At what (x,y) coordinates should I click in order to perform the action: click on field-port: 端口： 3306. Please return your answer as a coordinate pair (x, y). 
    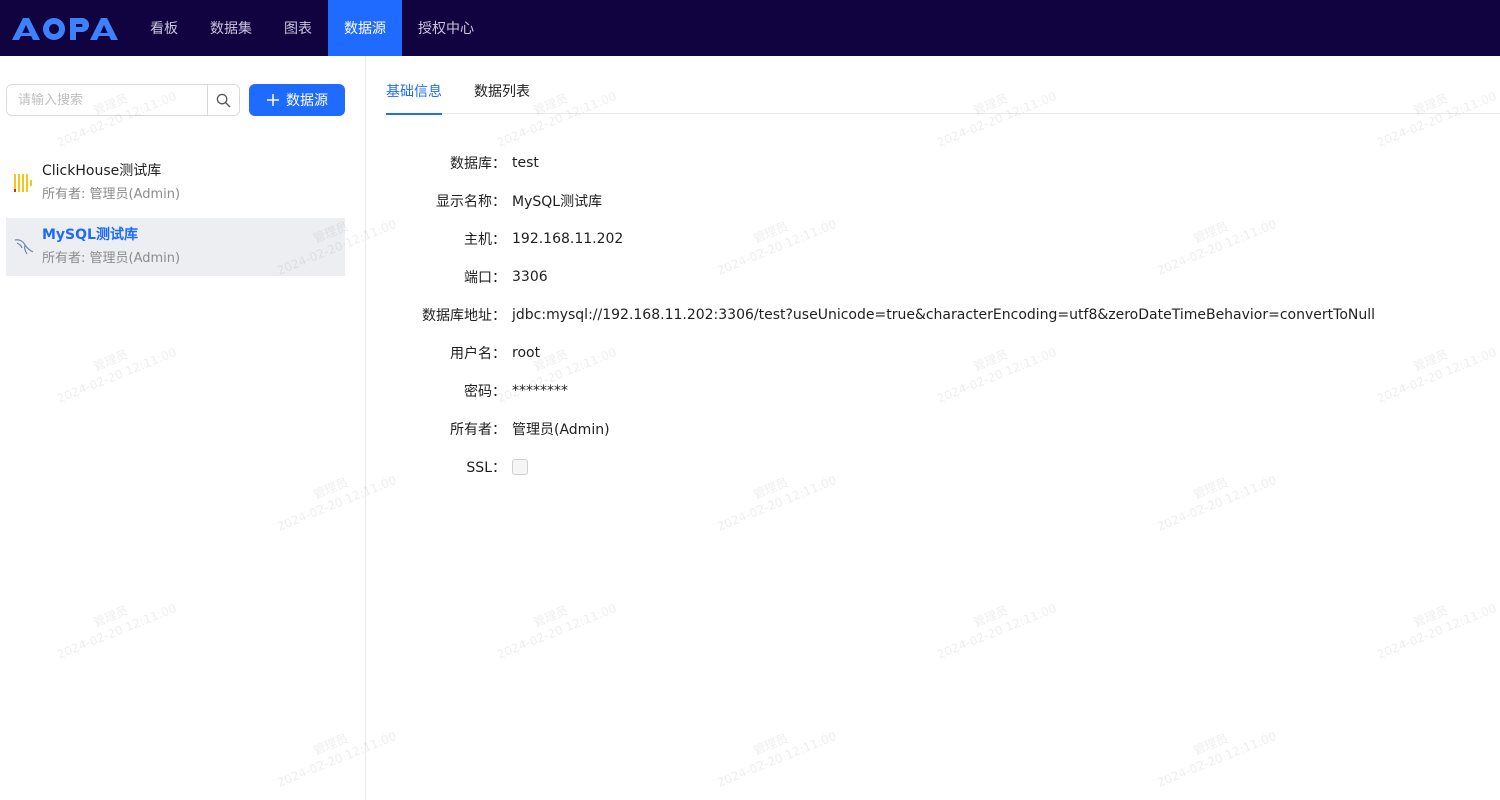
    Looking at the image, I should click on (933, 277).